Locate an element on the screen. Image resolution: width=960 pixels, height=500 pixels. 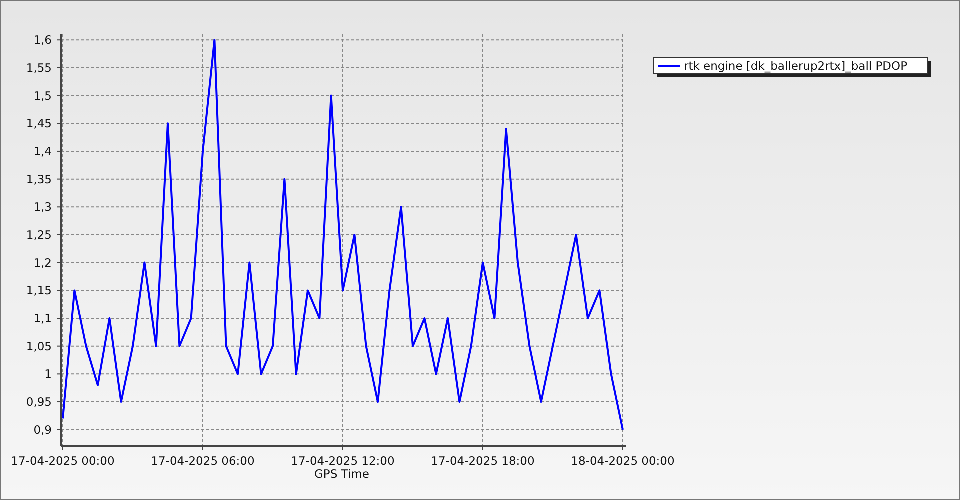
y-tick-label: 1,5 is located at coordinates (43, 95).